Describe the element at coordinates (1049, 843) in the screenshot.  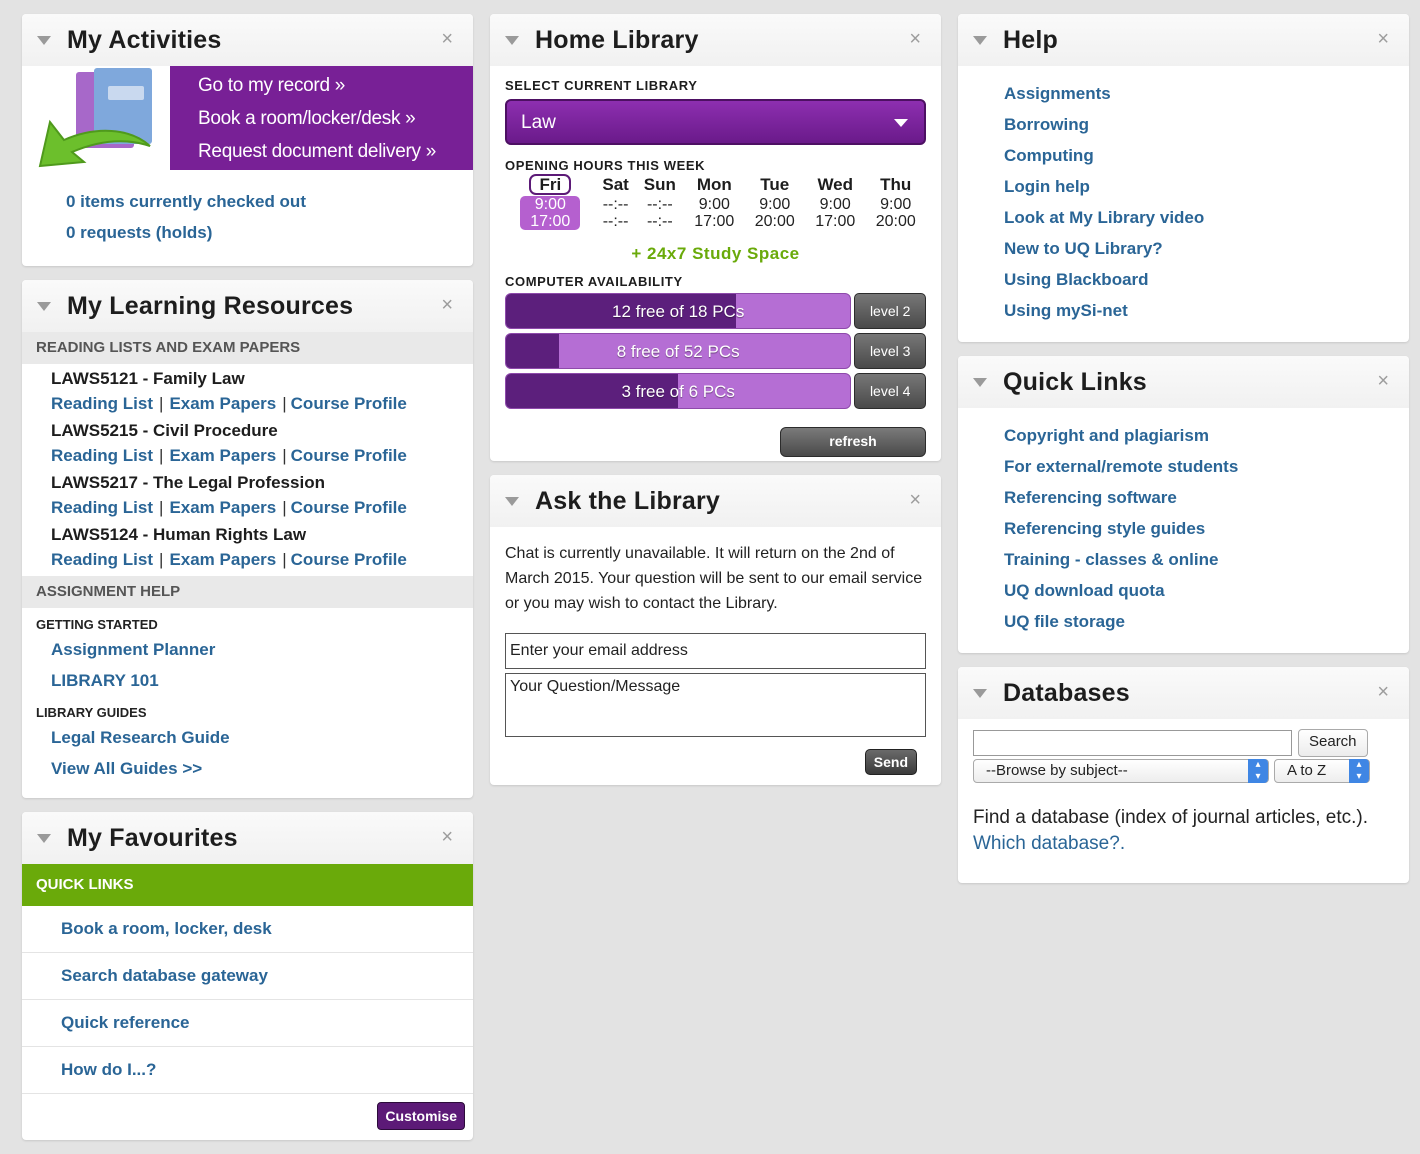
I see `which-database-link: Which database?.` at that location.